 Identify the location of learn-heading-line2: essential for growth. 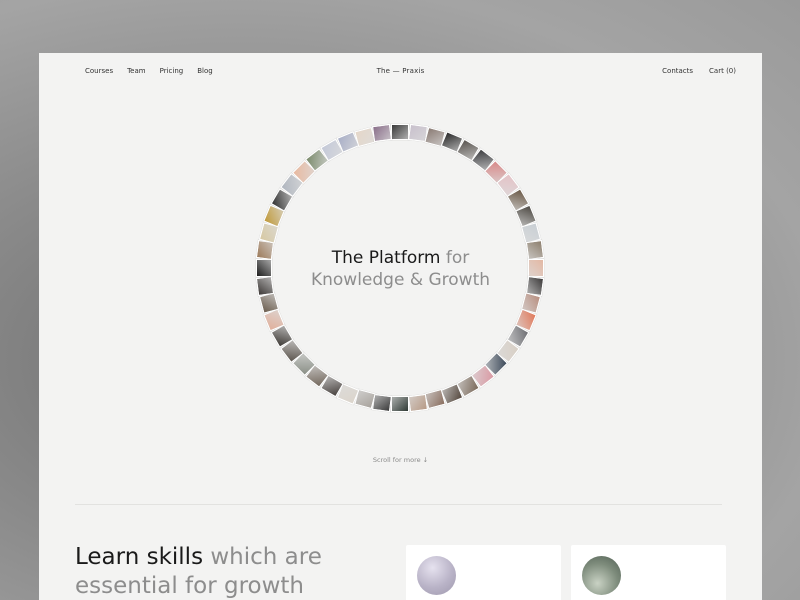
(190, 586).